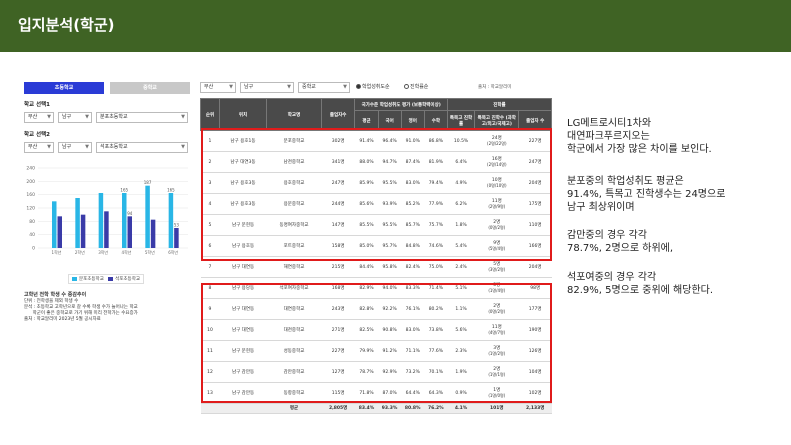  What do you see at coordinates (376, 87) in the screenshot?
I see `radio-achievement-label: 학업성취도순` at bounding box center [376, 87].